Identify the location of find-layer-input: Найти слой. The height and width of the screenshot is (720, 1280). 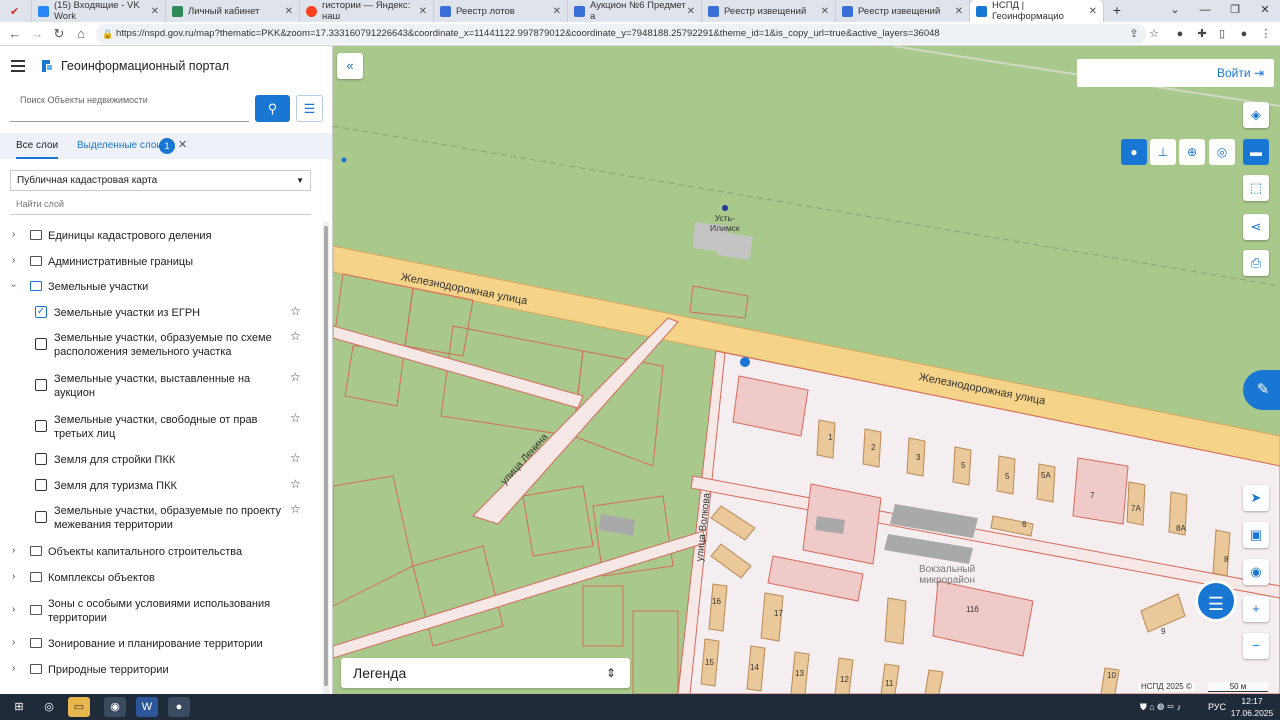
(160, 207).